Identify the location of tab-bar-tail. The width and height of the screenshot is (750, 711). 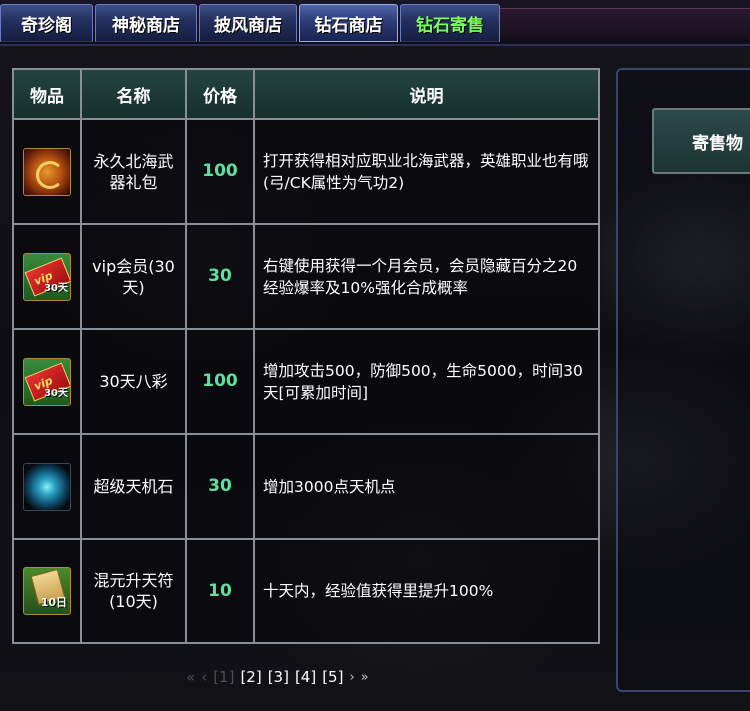
(625, 23).